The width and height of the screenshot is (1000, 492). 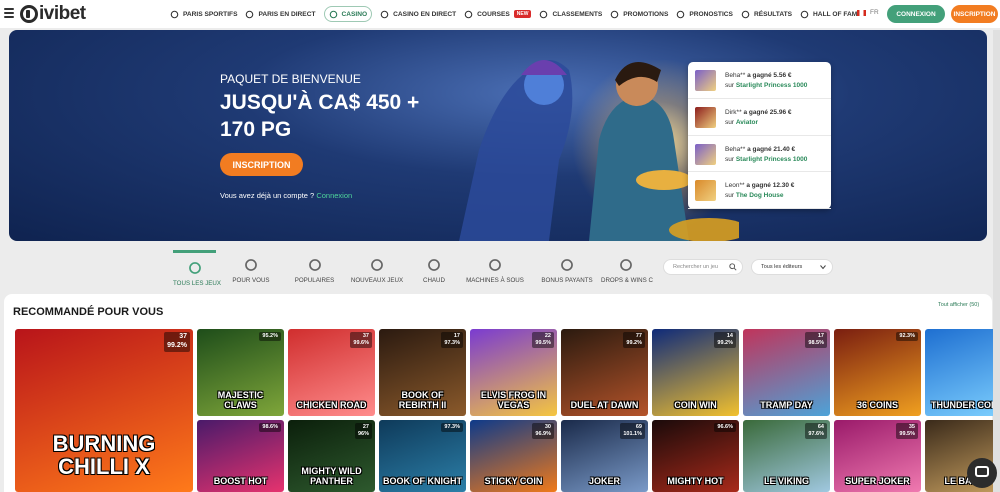 I want to click on game-rtp: 101.1%, so click(x=632, y=433).